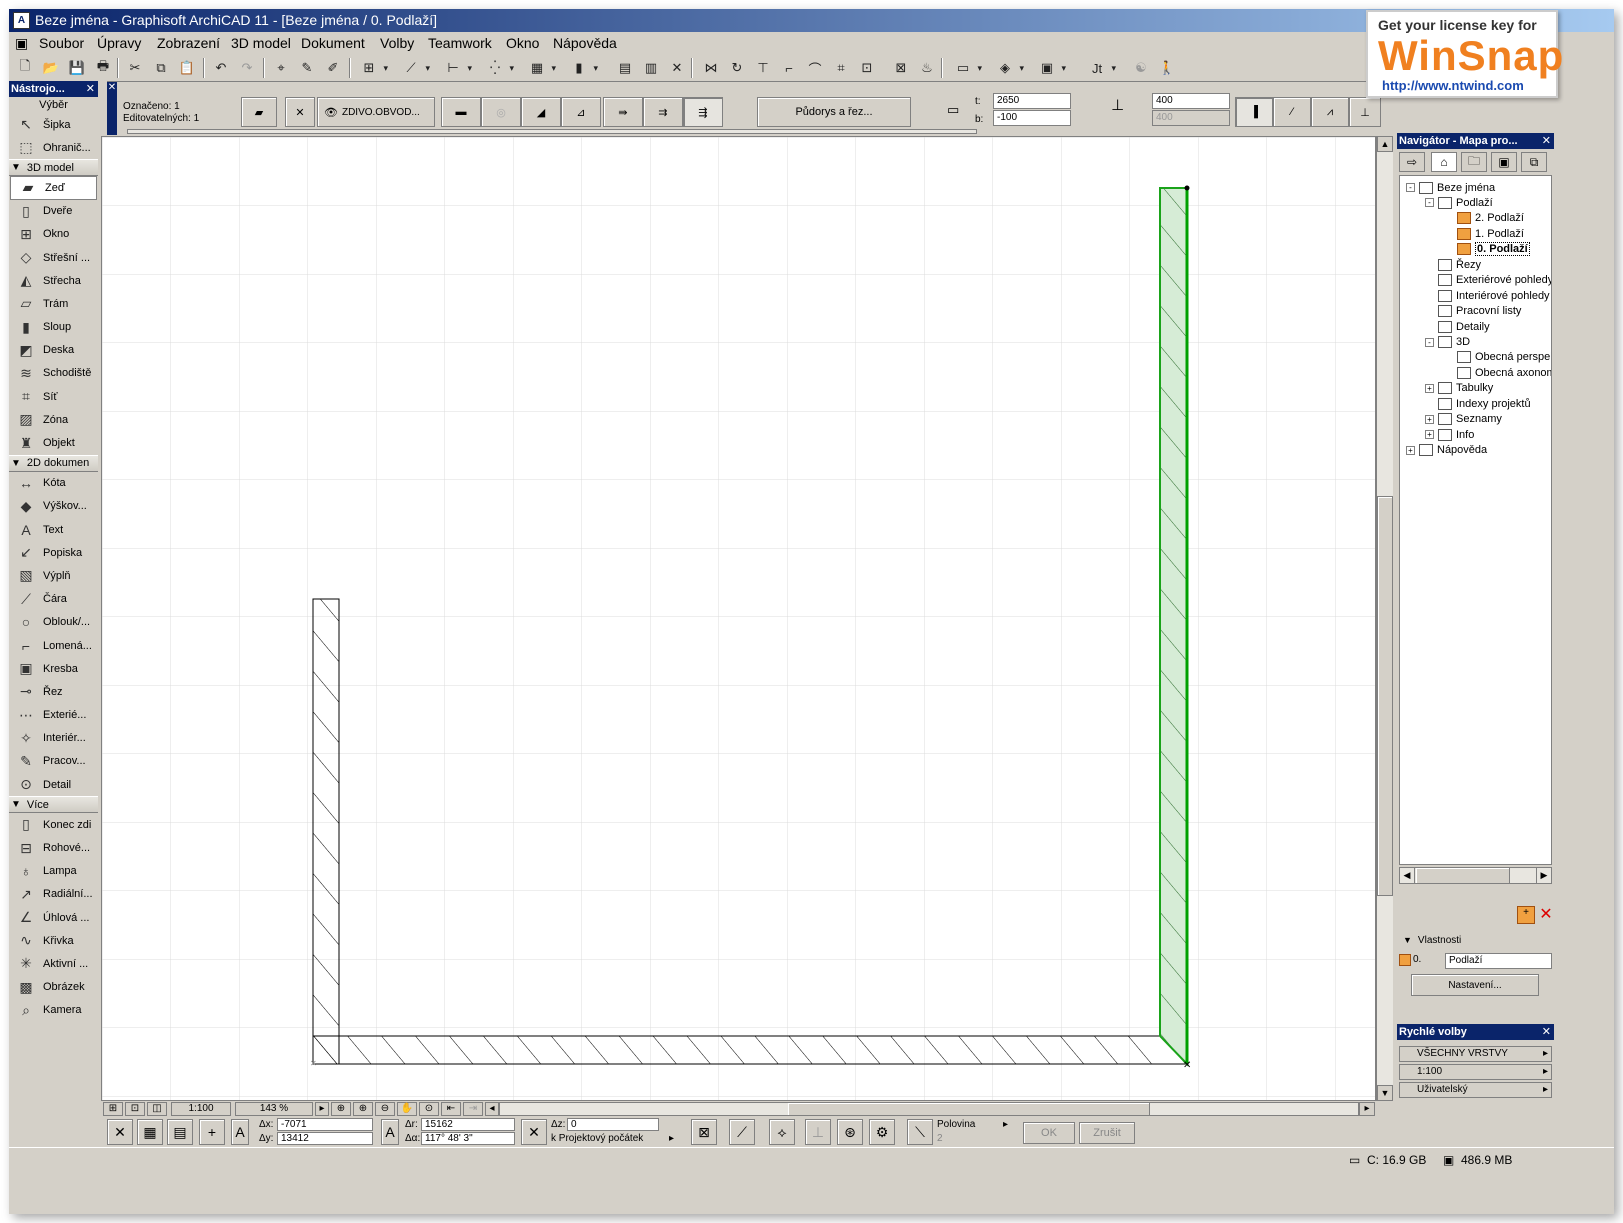 Image resolution: width=1623 pixels, height=1223 pixels. What do you see at coordinates (180, 1132) in the screenshot?
I see `construction-grid-toggle-icon: ▤` at bounding box center [180, 1132].